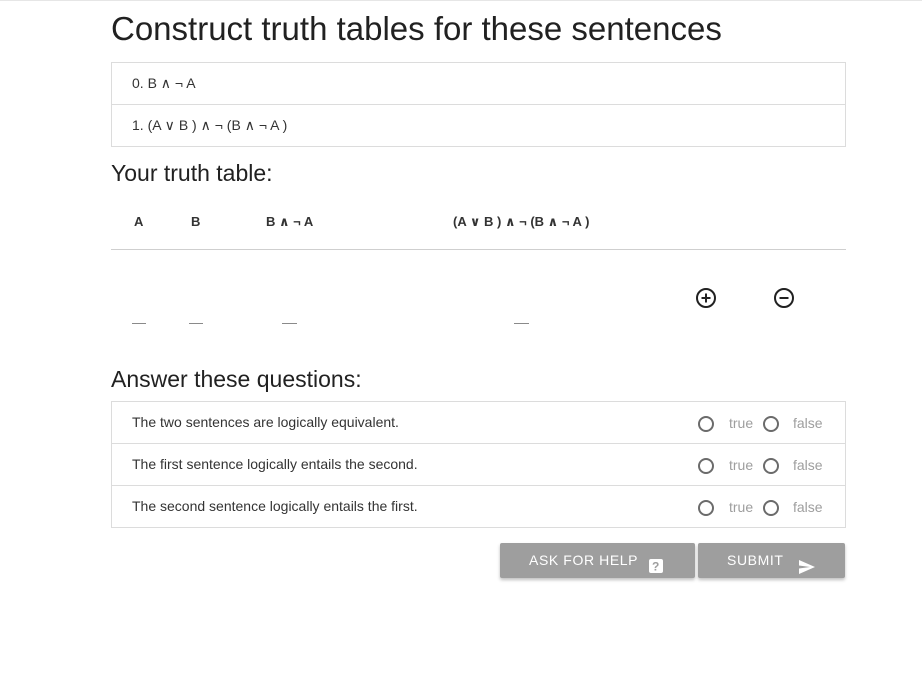 The width and height of the screenshot is (922, 692). Describe the element at coordinates (290, 221) in the screenshot. I see `column-header-sentence-0: B ∧ ¬ A` at that location.